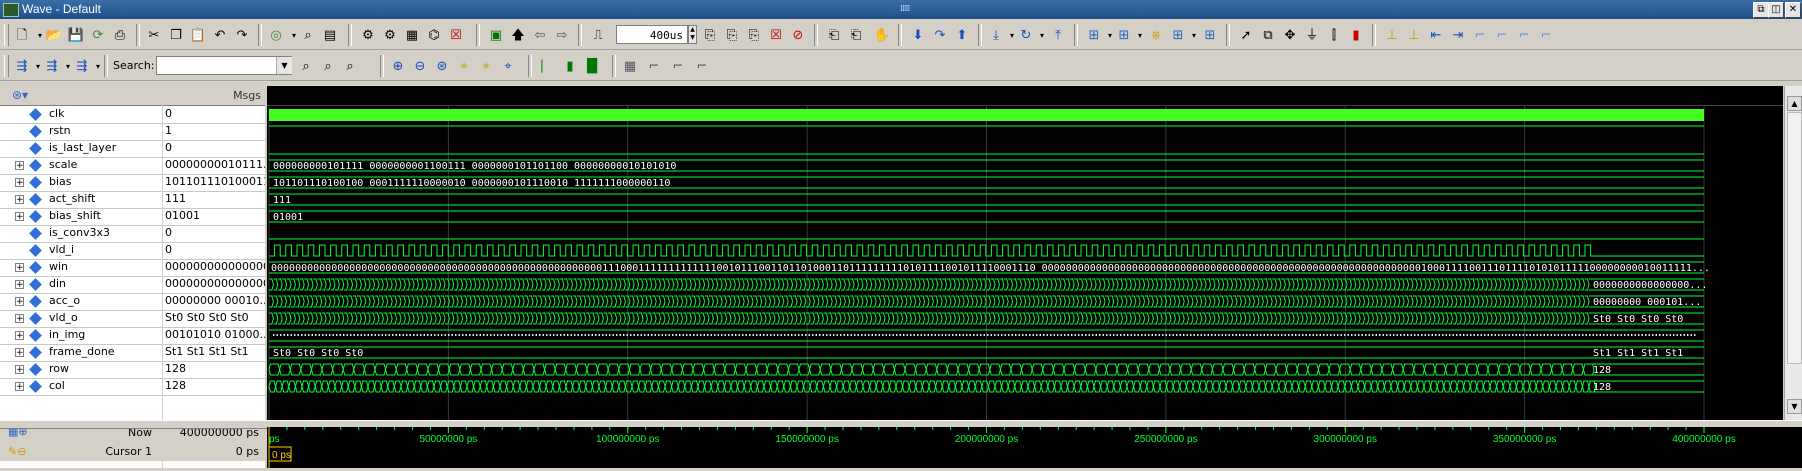 Image resolution: width=1802 pixels, height=471 pixels. What do you see at coordinates (350, 66) in the screenshot?
I see `search-stop-icon: ⌕` at bounding box center [350, 66].